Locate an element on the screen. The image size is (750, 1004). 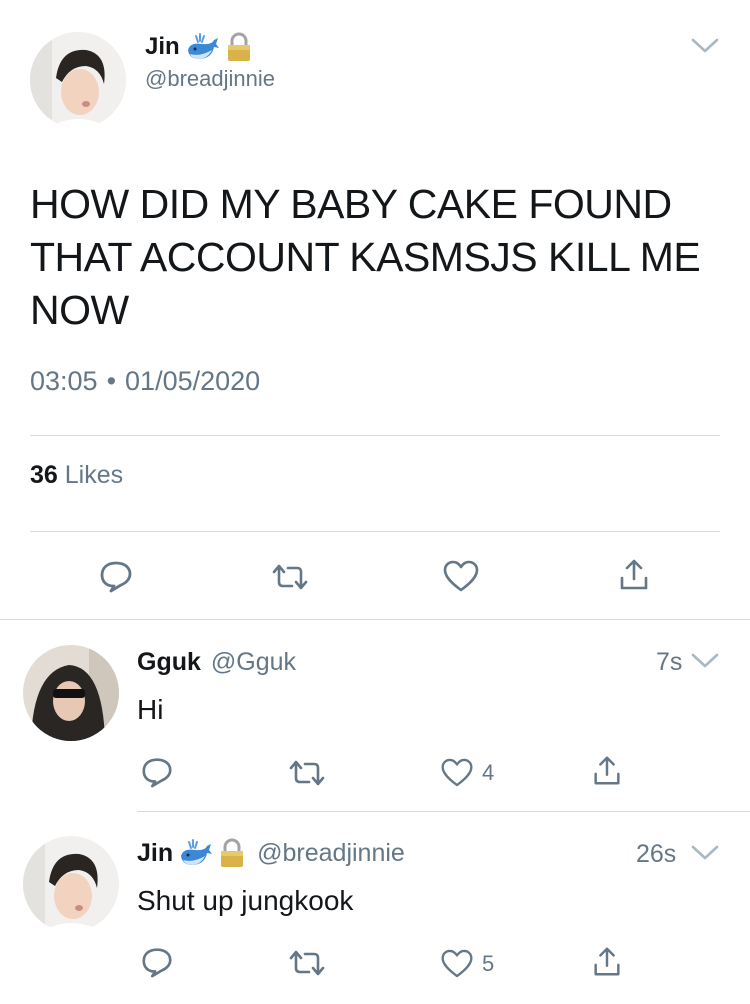
like-action: 4 is located at coordinates (467, 772).